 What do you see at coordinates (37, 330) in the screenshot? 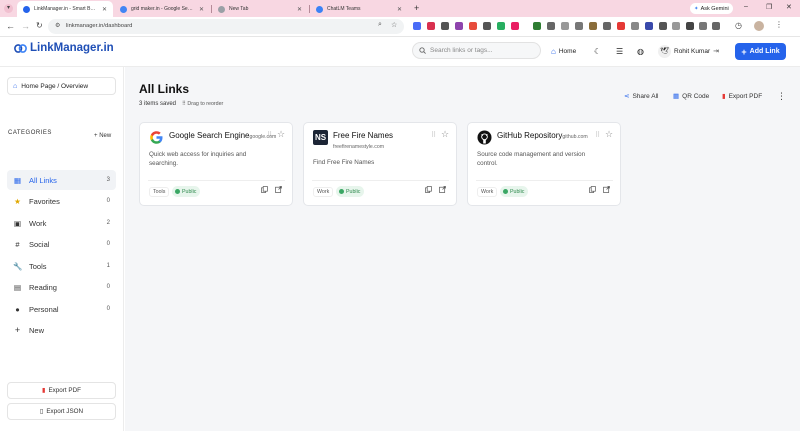
I see `category-label: New` at bounding box center [37, 330].